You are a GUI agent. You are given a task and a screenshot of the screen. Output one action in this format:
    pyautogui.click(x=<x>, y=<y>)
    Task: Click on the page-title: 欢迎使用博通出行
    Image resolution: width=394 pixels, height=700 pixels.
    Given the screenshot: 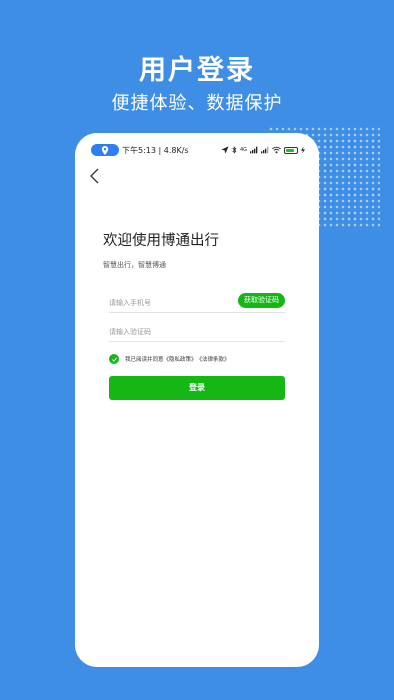 What is the action you would take?
    pyautogui.click(x=161, y=241)
    